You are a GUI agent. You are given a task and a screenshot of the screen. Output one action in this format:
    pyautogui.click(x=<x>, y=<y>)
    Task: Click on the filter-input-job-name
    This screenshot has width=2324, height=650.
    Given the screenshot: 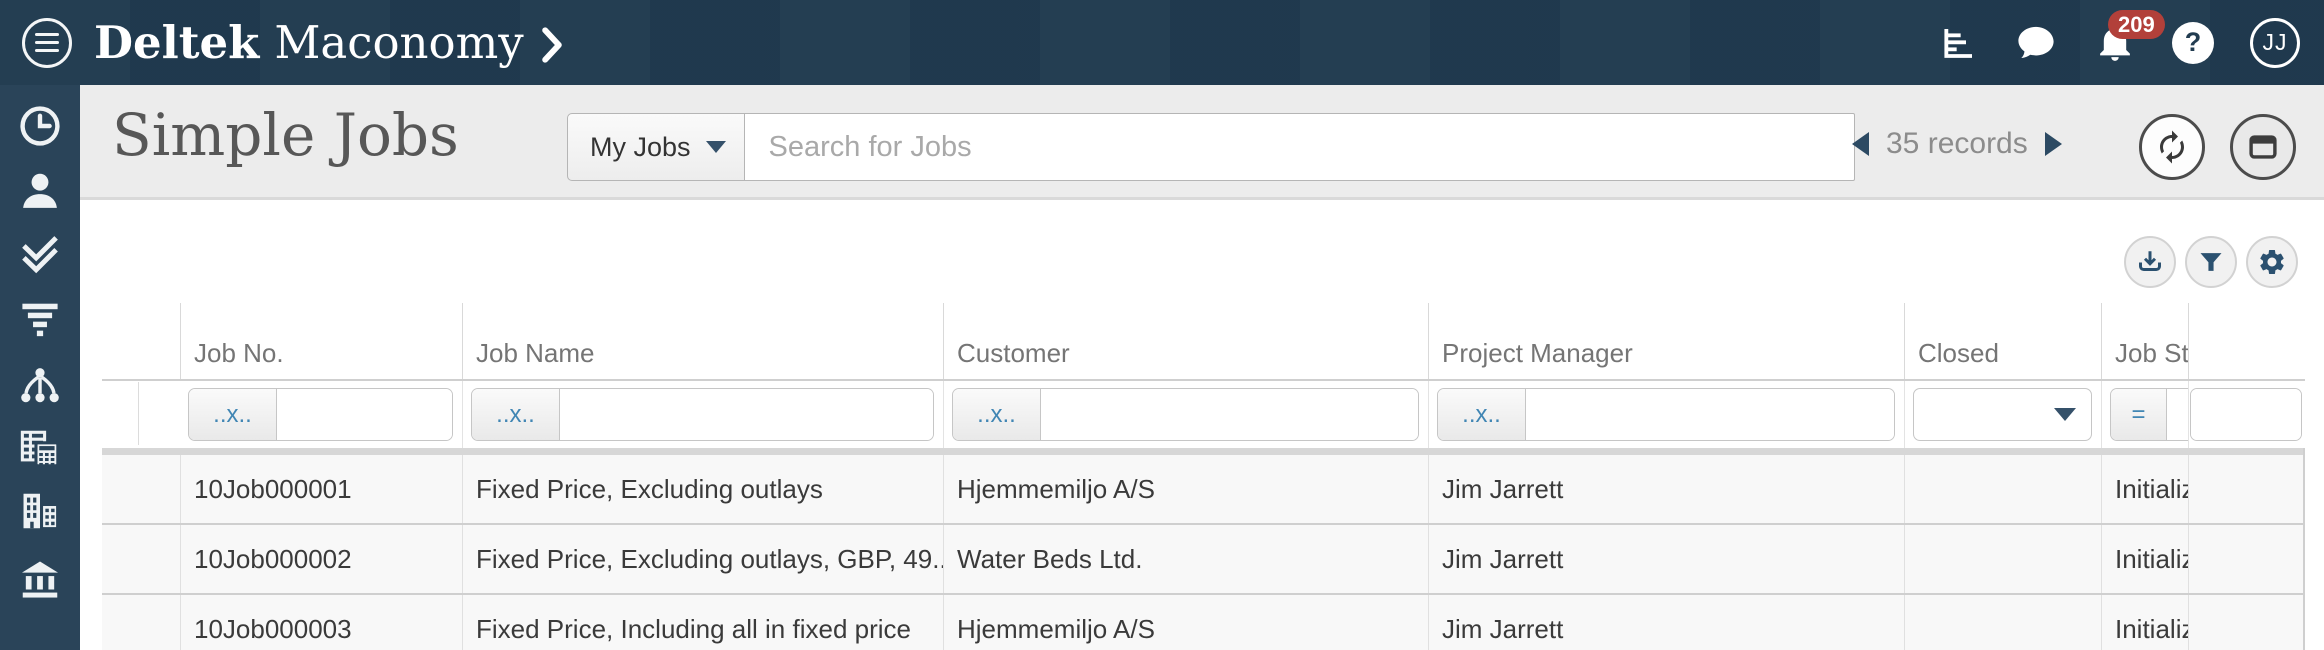 What is the action you would take?
    pyautogui.click(x=746, y=414)
    